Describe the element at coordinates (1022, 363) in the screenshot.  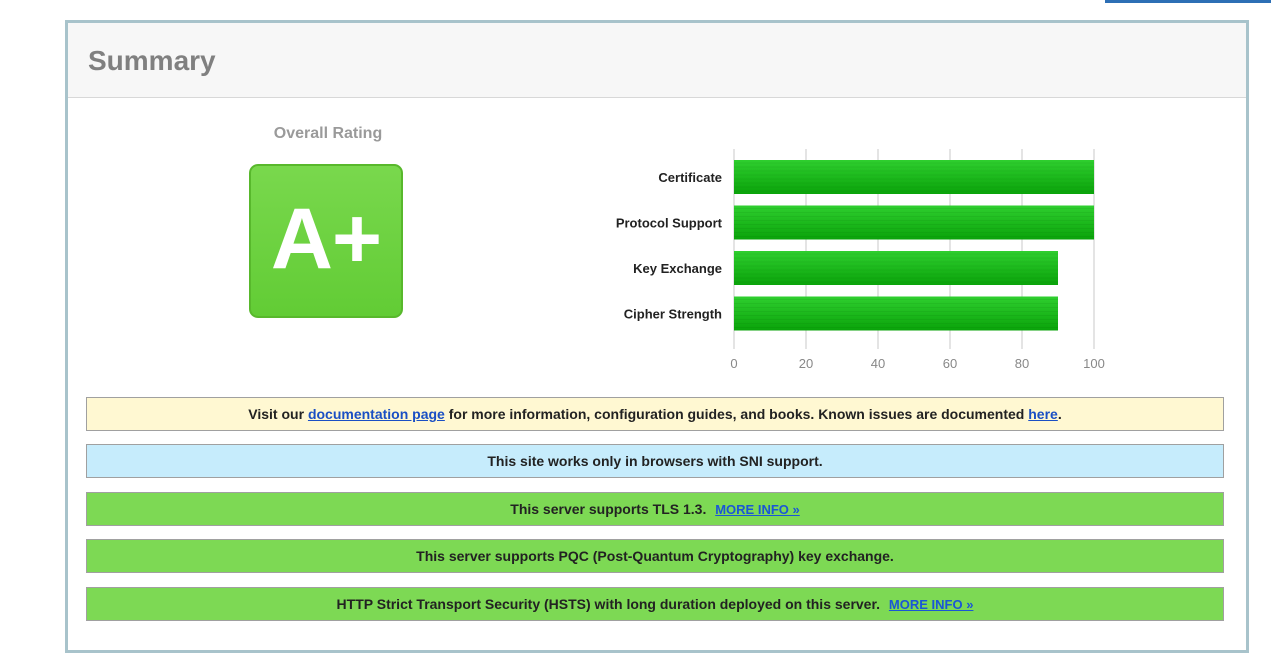
I see `x-tick-label-80: 80` at that location.